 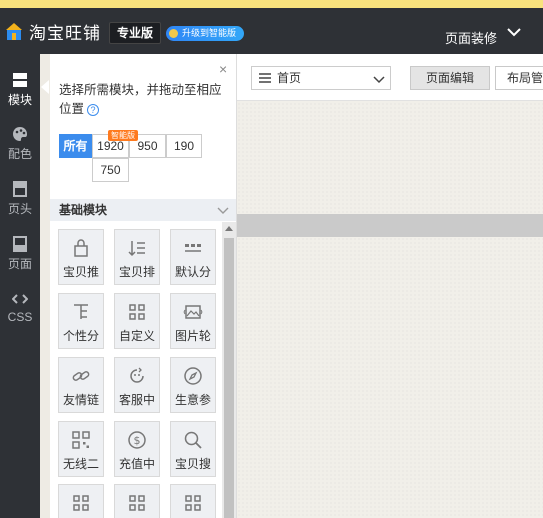 What do you see at coordinates (193, 321) in the screenshot?
I see `module-tile: 图片轮` at bounding box center [193, 321].